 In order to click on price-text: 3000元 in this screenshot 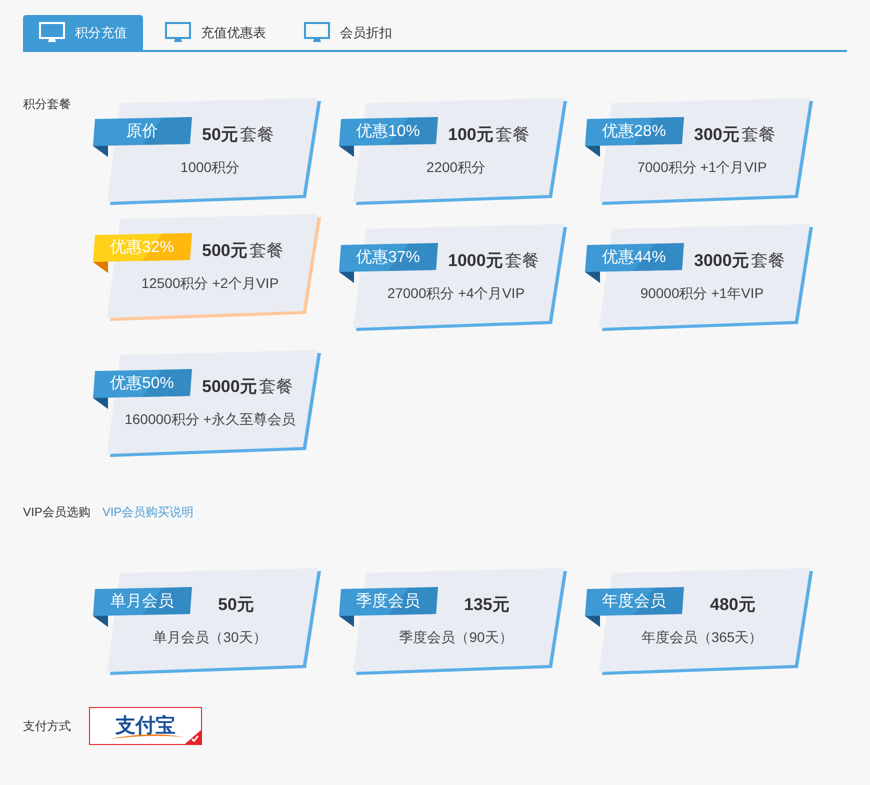, I will do `click(721, 261)`.